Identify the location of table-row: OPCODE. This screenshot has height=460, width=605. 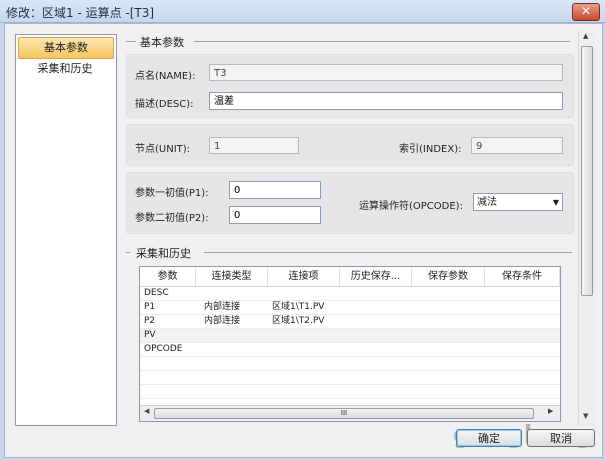
(350, 350).